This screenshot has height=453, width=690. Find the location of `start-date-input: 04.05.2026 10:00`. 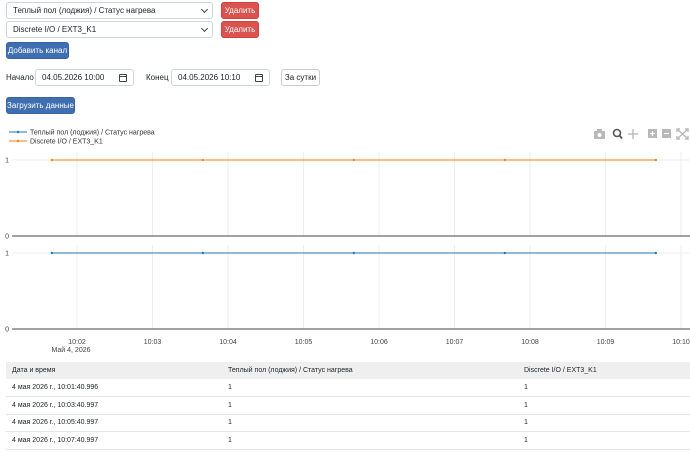

start-date-input: 04.05.2026 10:00 is located at coordinates (84, 77).